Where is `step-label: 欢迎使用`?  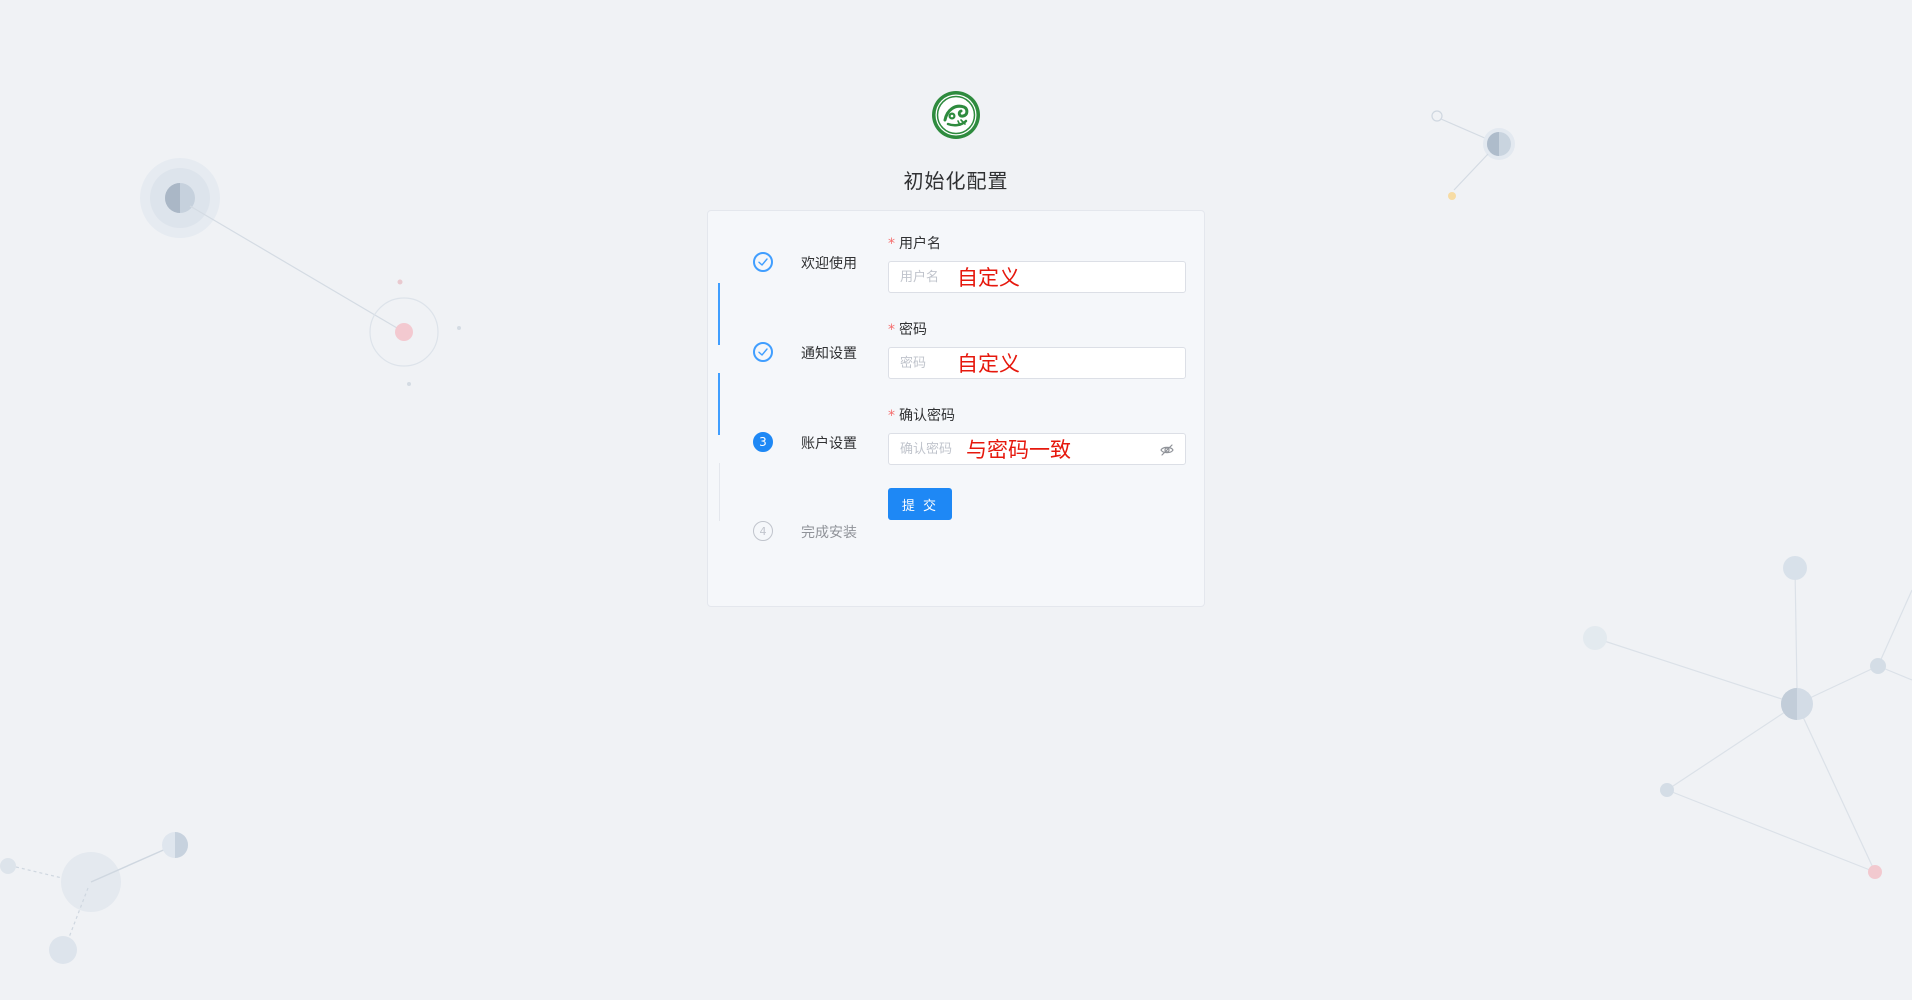
step-label: 欢迎使用 is located at coordinates (829, 264).